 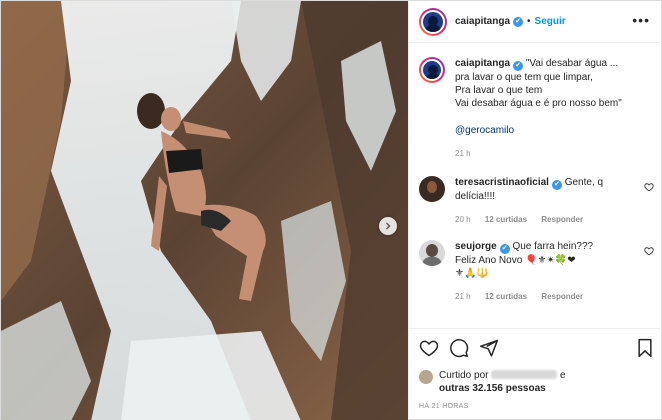 What do you see at coordinates (463, 219) in the screenshot?
I see `comment-time: 20 h` at bounding box center [463, 219].